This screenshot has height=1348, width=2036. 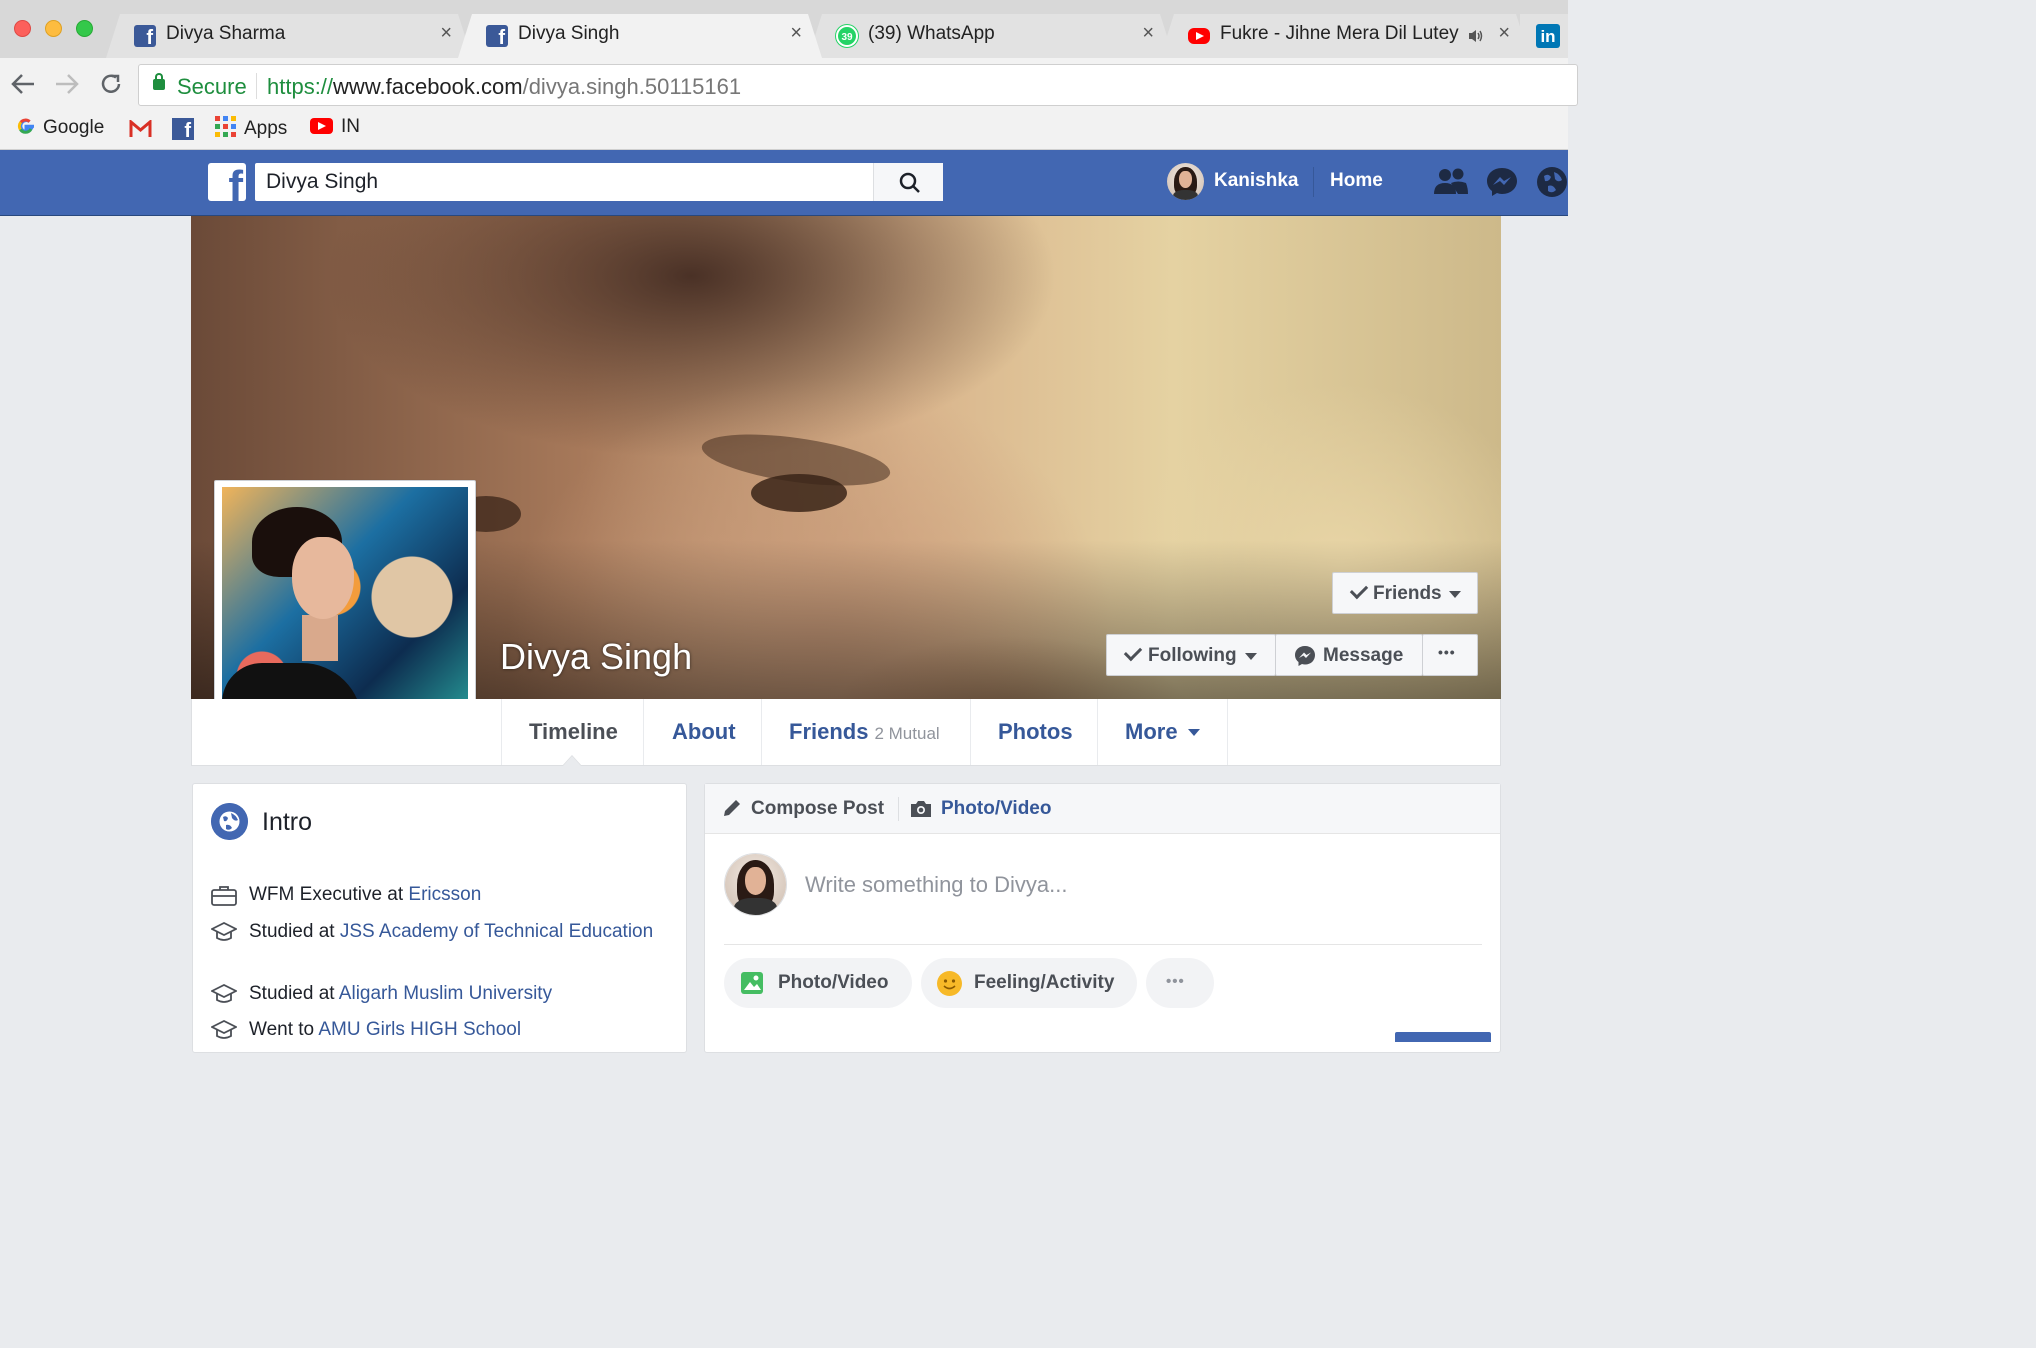 I want to click on tab-photos: Photos, so click(x=1033, y=732).